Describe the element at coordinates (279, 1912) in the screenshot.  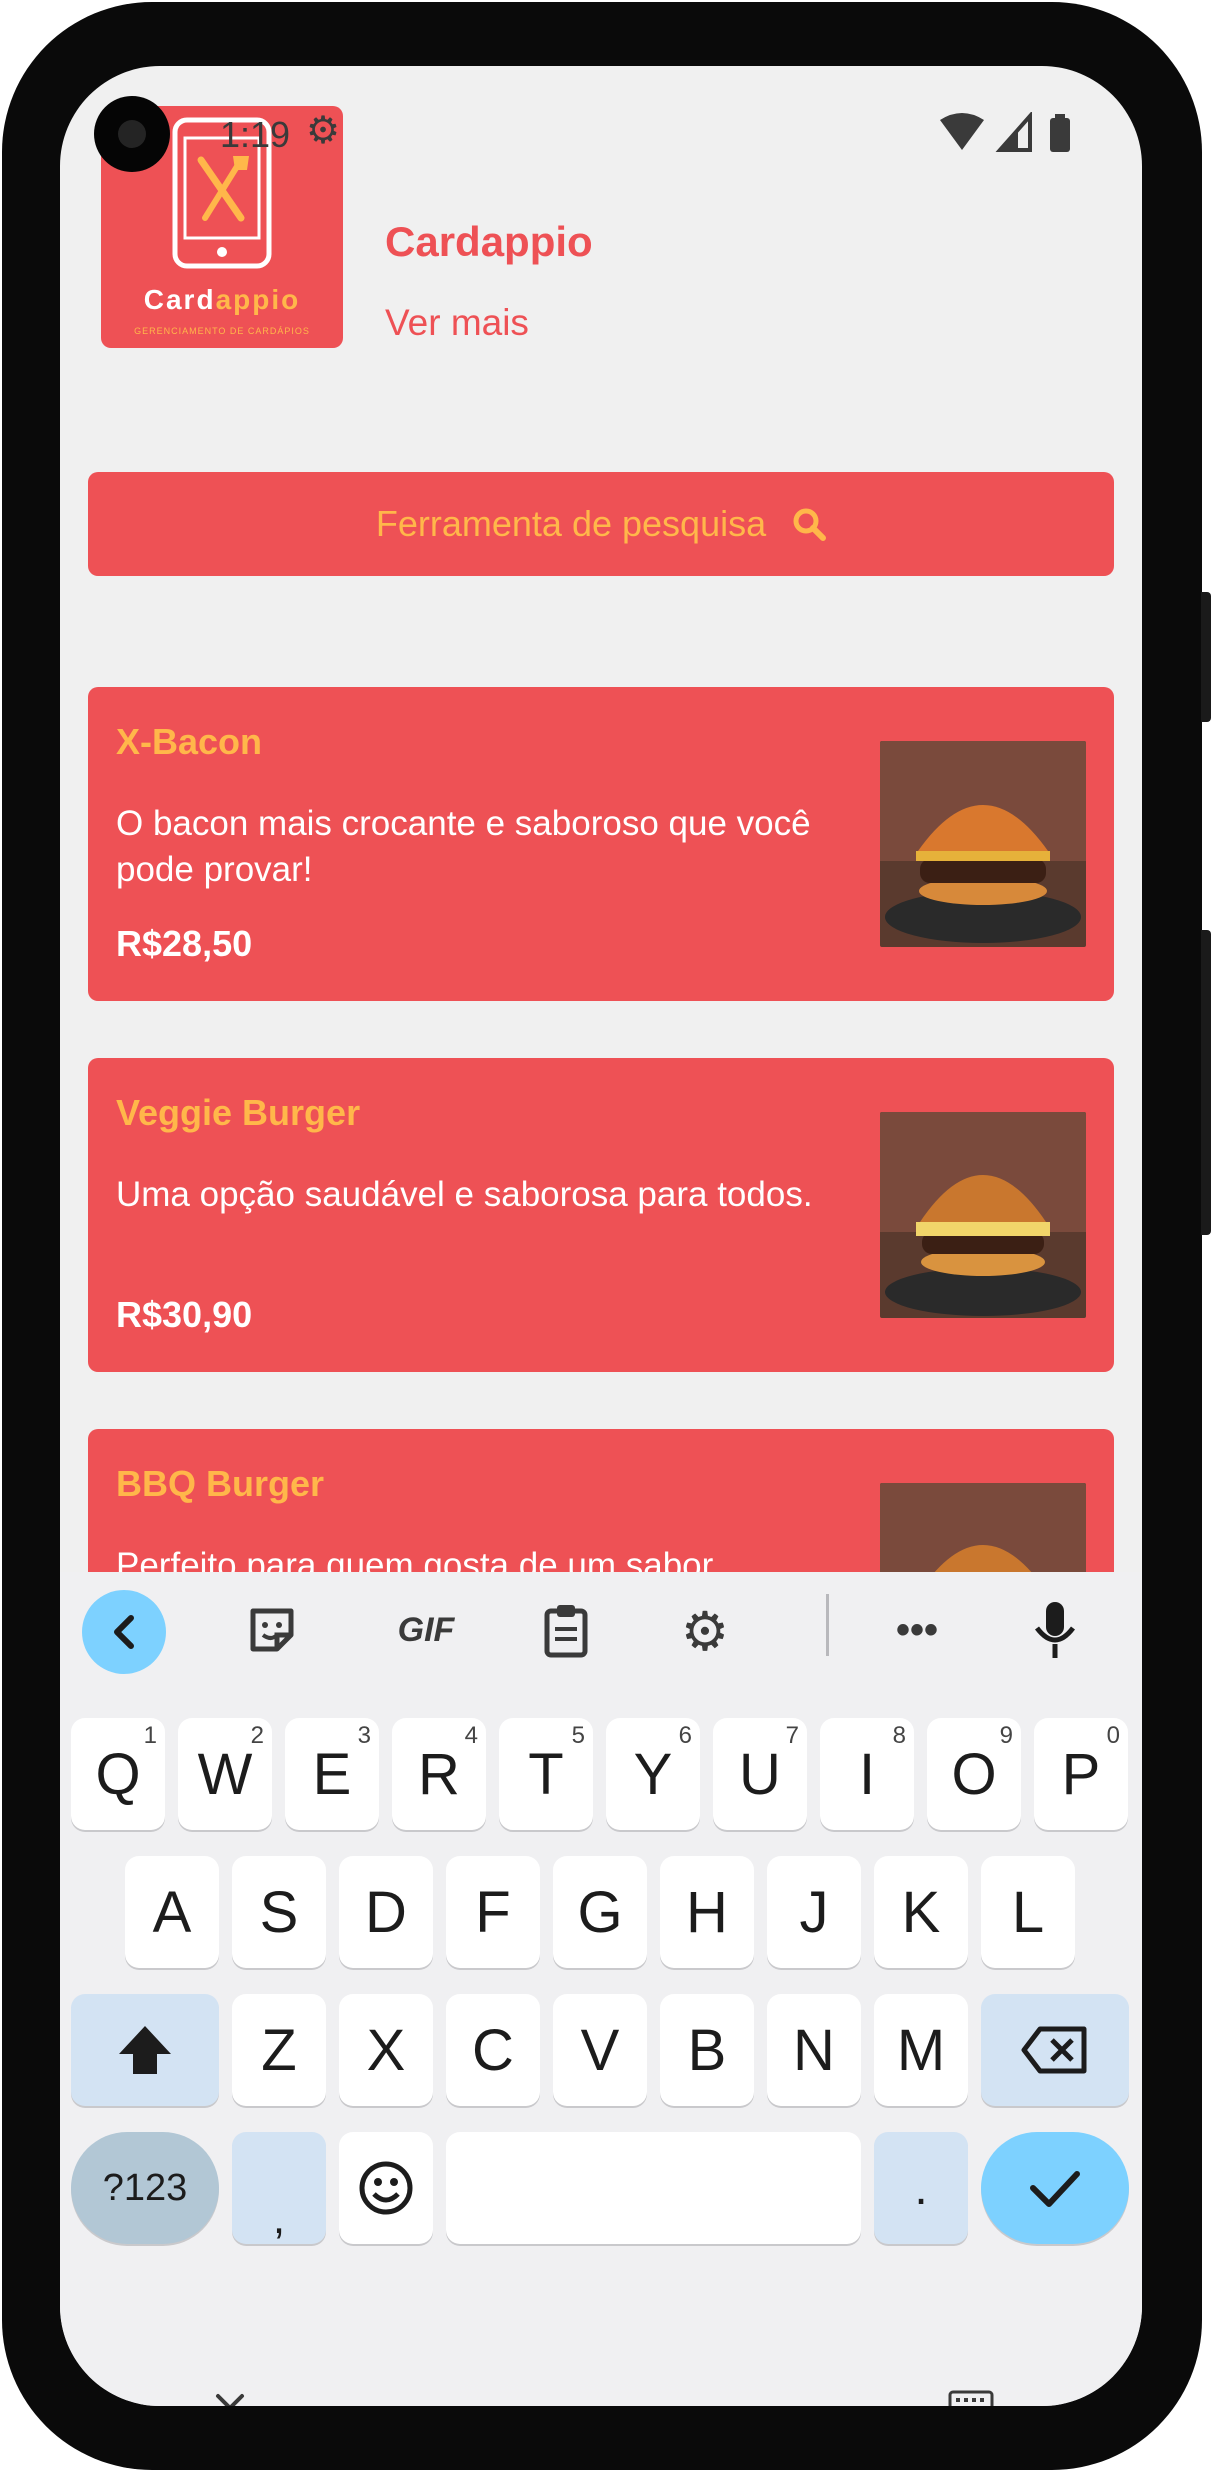
I see `key-s: S` at that location.